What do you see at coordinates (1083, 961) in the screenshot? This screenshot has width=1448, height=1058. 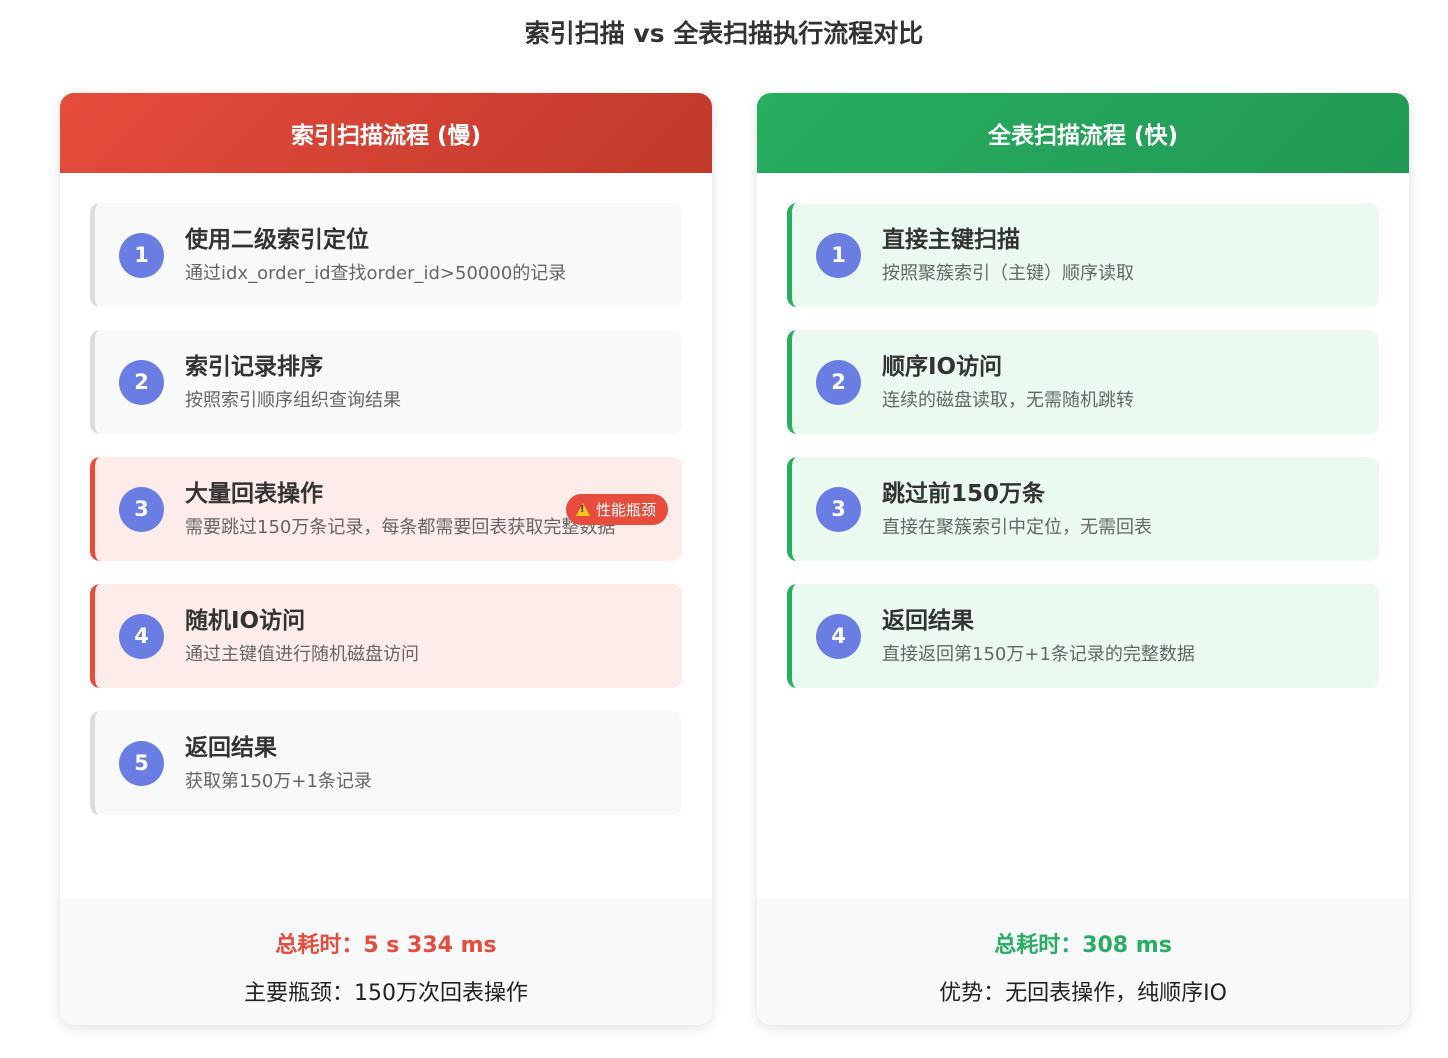 I see `full-scan-footer: 总耗时：308 ms 优势：无回表操作，纯顺序IO` at bounding box center [1083, 961].